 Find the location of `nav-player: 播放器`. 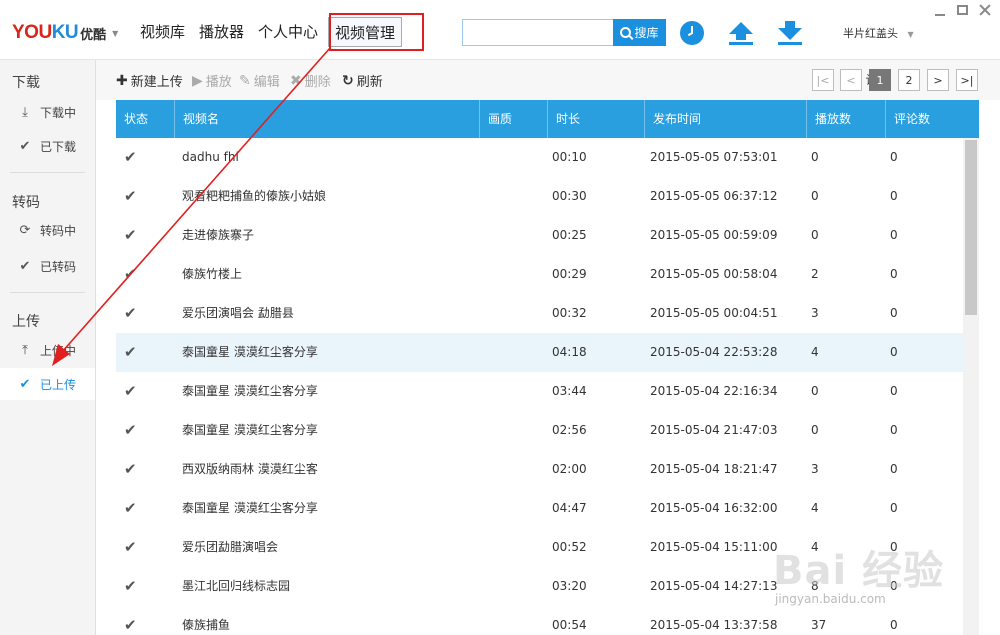

nav-player: 播放器 is located at coordinates (221, 32).